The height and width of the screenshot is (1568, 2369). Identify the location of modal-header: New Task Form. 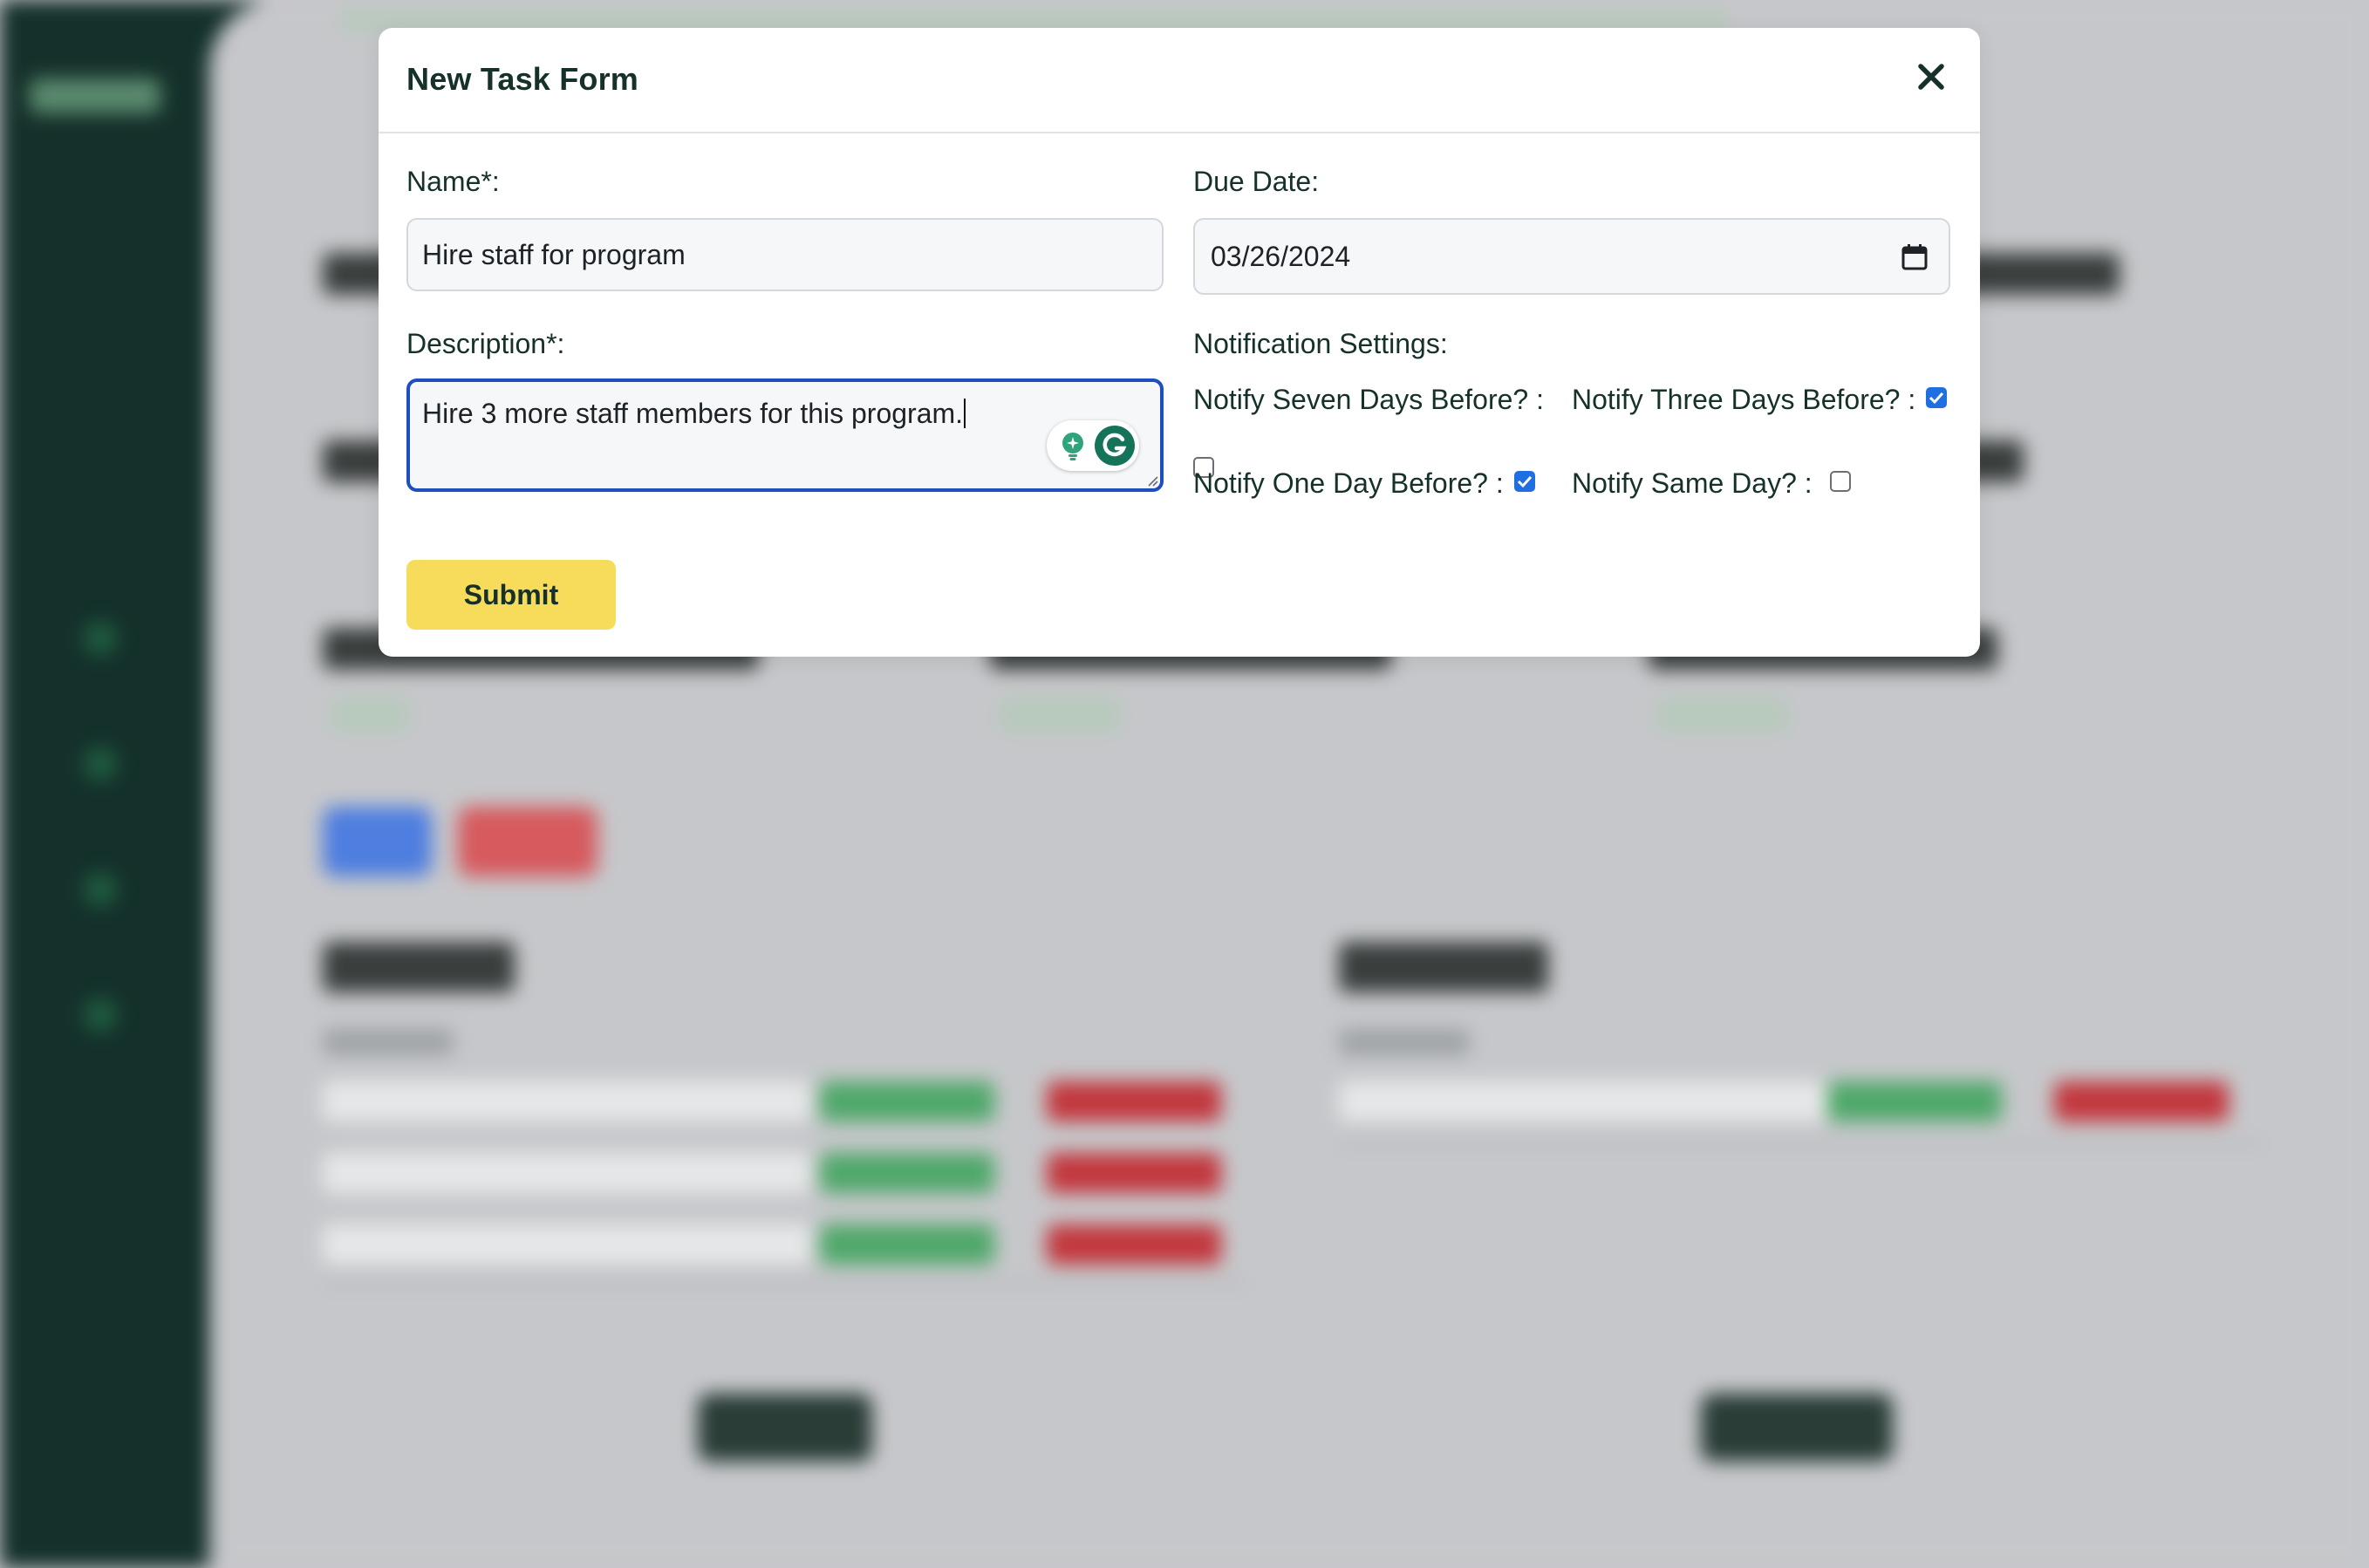
(1179, 80).